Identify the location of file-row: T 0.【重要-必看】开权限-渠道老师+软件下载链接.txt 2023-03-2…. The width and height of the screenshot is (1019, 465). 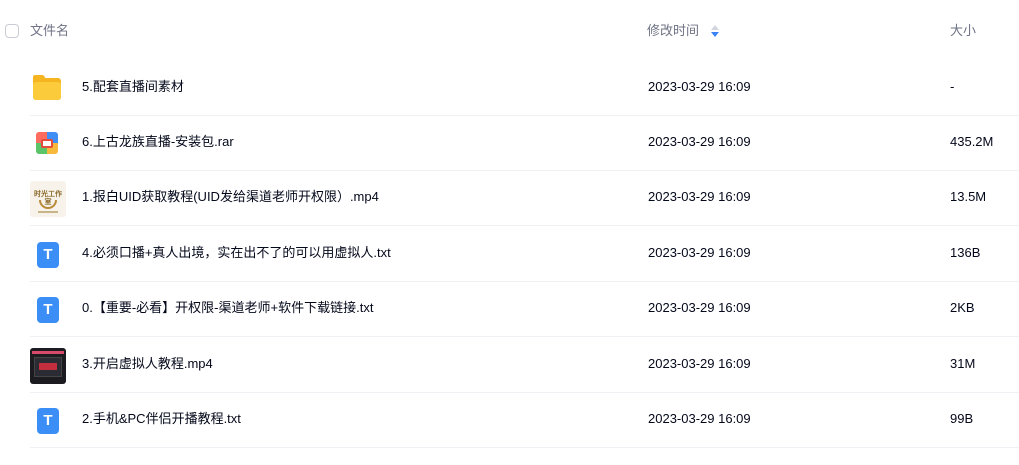
(524, 309).